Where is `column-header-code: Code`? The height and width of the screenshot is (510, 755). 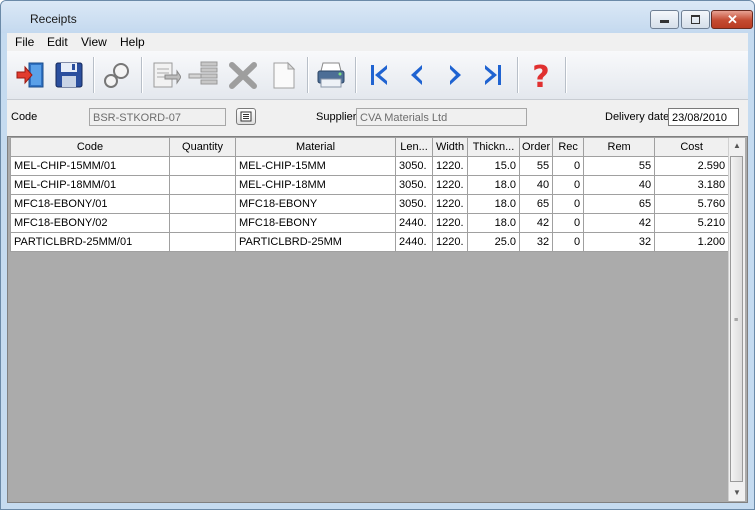
column-header-code: Code is located at coordinates (90, 147).